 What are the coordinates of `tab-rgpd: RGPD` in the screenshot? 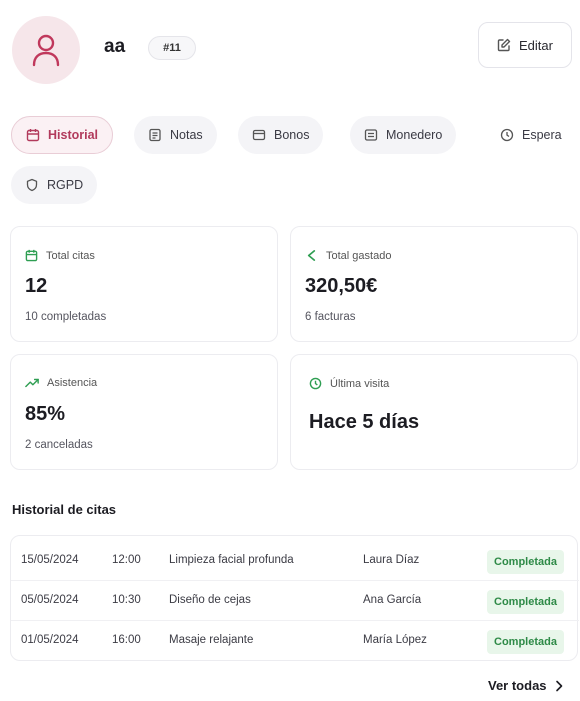 It's located at (54, 185).